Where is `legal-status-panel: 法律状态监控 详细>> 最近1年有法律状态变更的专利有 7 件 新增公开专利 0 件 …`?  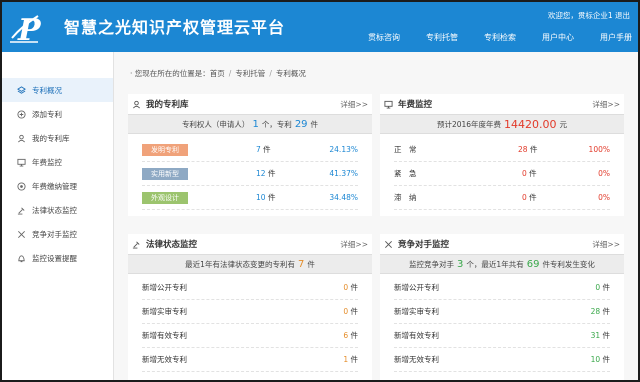
legal-status-panel: 法律状态监控 详细>> 最近1年有法律状态变更的专利有 7 件 新增公开专利 0 件 … is located at coordinates (250, 307).